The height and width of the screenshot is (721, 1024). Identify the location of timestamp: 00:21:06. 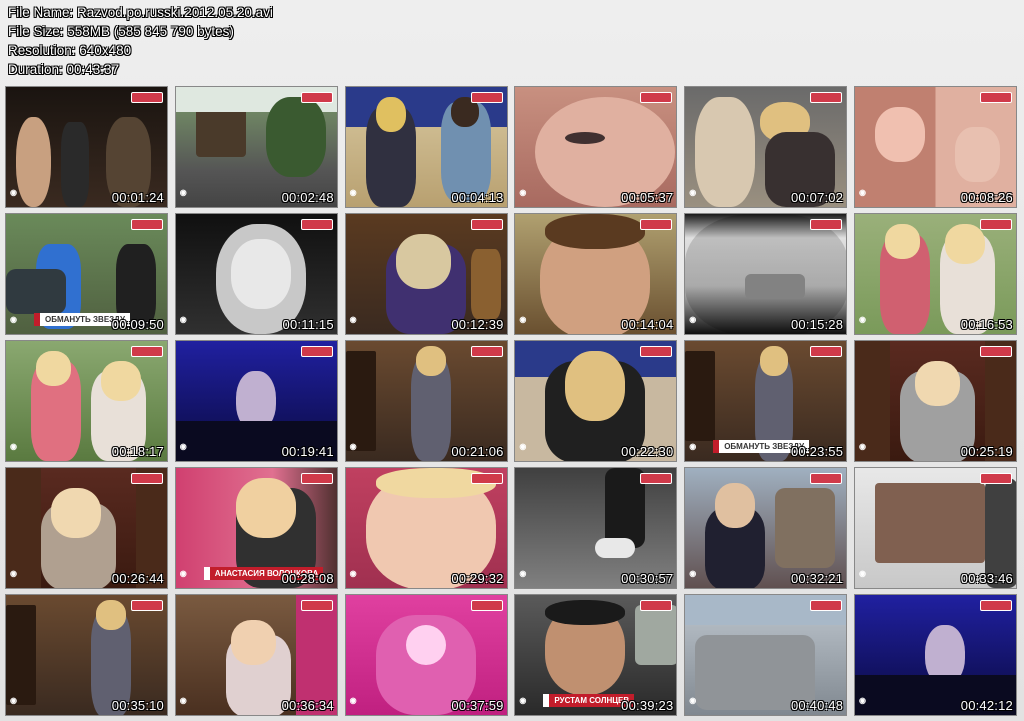
(477, 451).